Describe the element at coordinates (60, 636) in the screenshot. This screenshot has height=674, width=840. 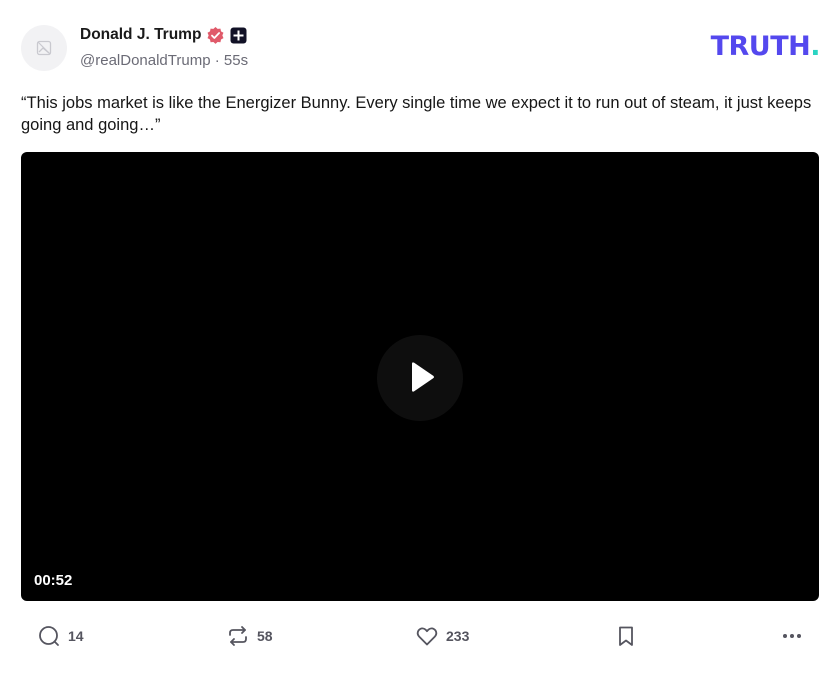
I see `reply-button: 14` at that location.